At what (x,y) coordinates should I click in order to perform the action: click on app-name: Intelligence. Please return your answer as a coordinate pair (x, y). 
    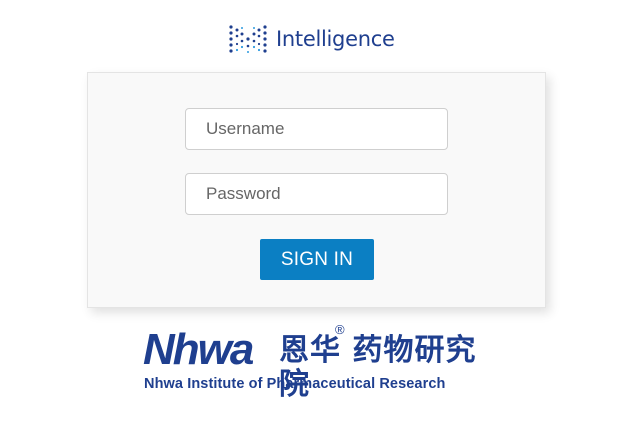
    Looking at the image, I should click on (335, 39).